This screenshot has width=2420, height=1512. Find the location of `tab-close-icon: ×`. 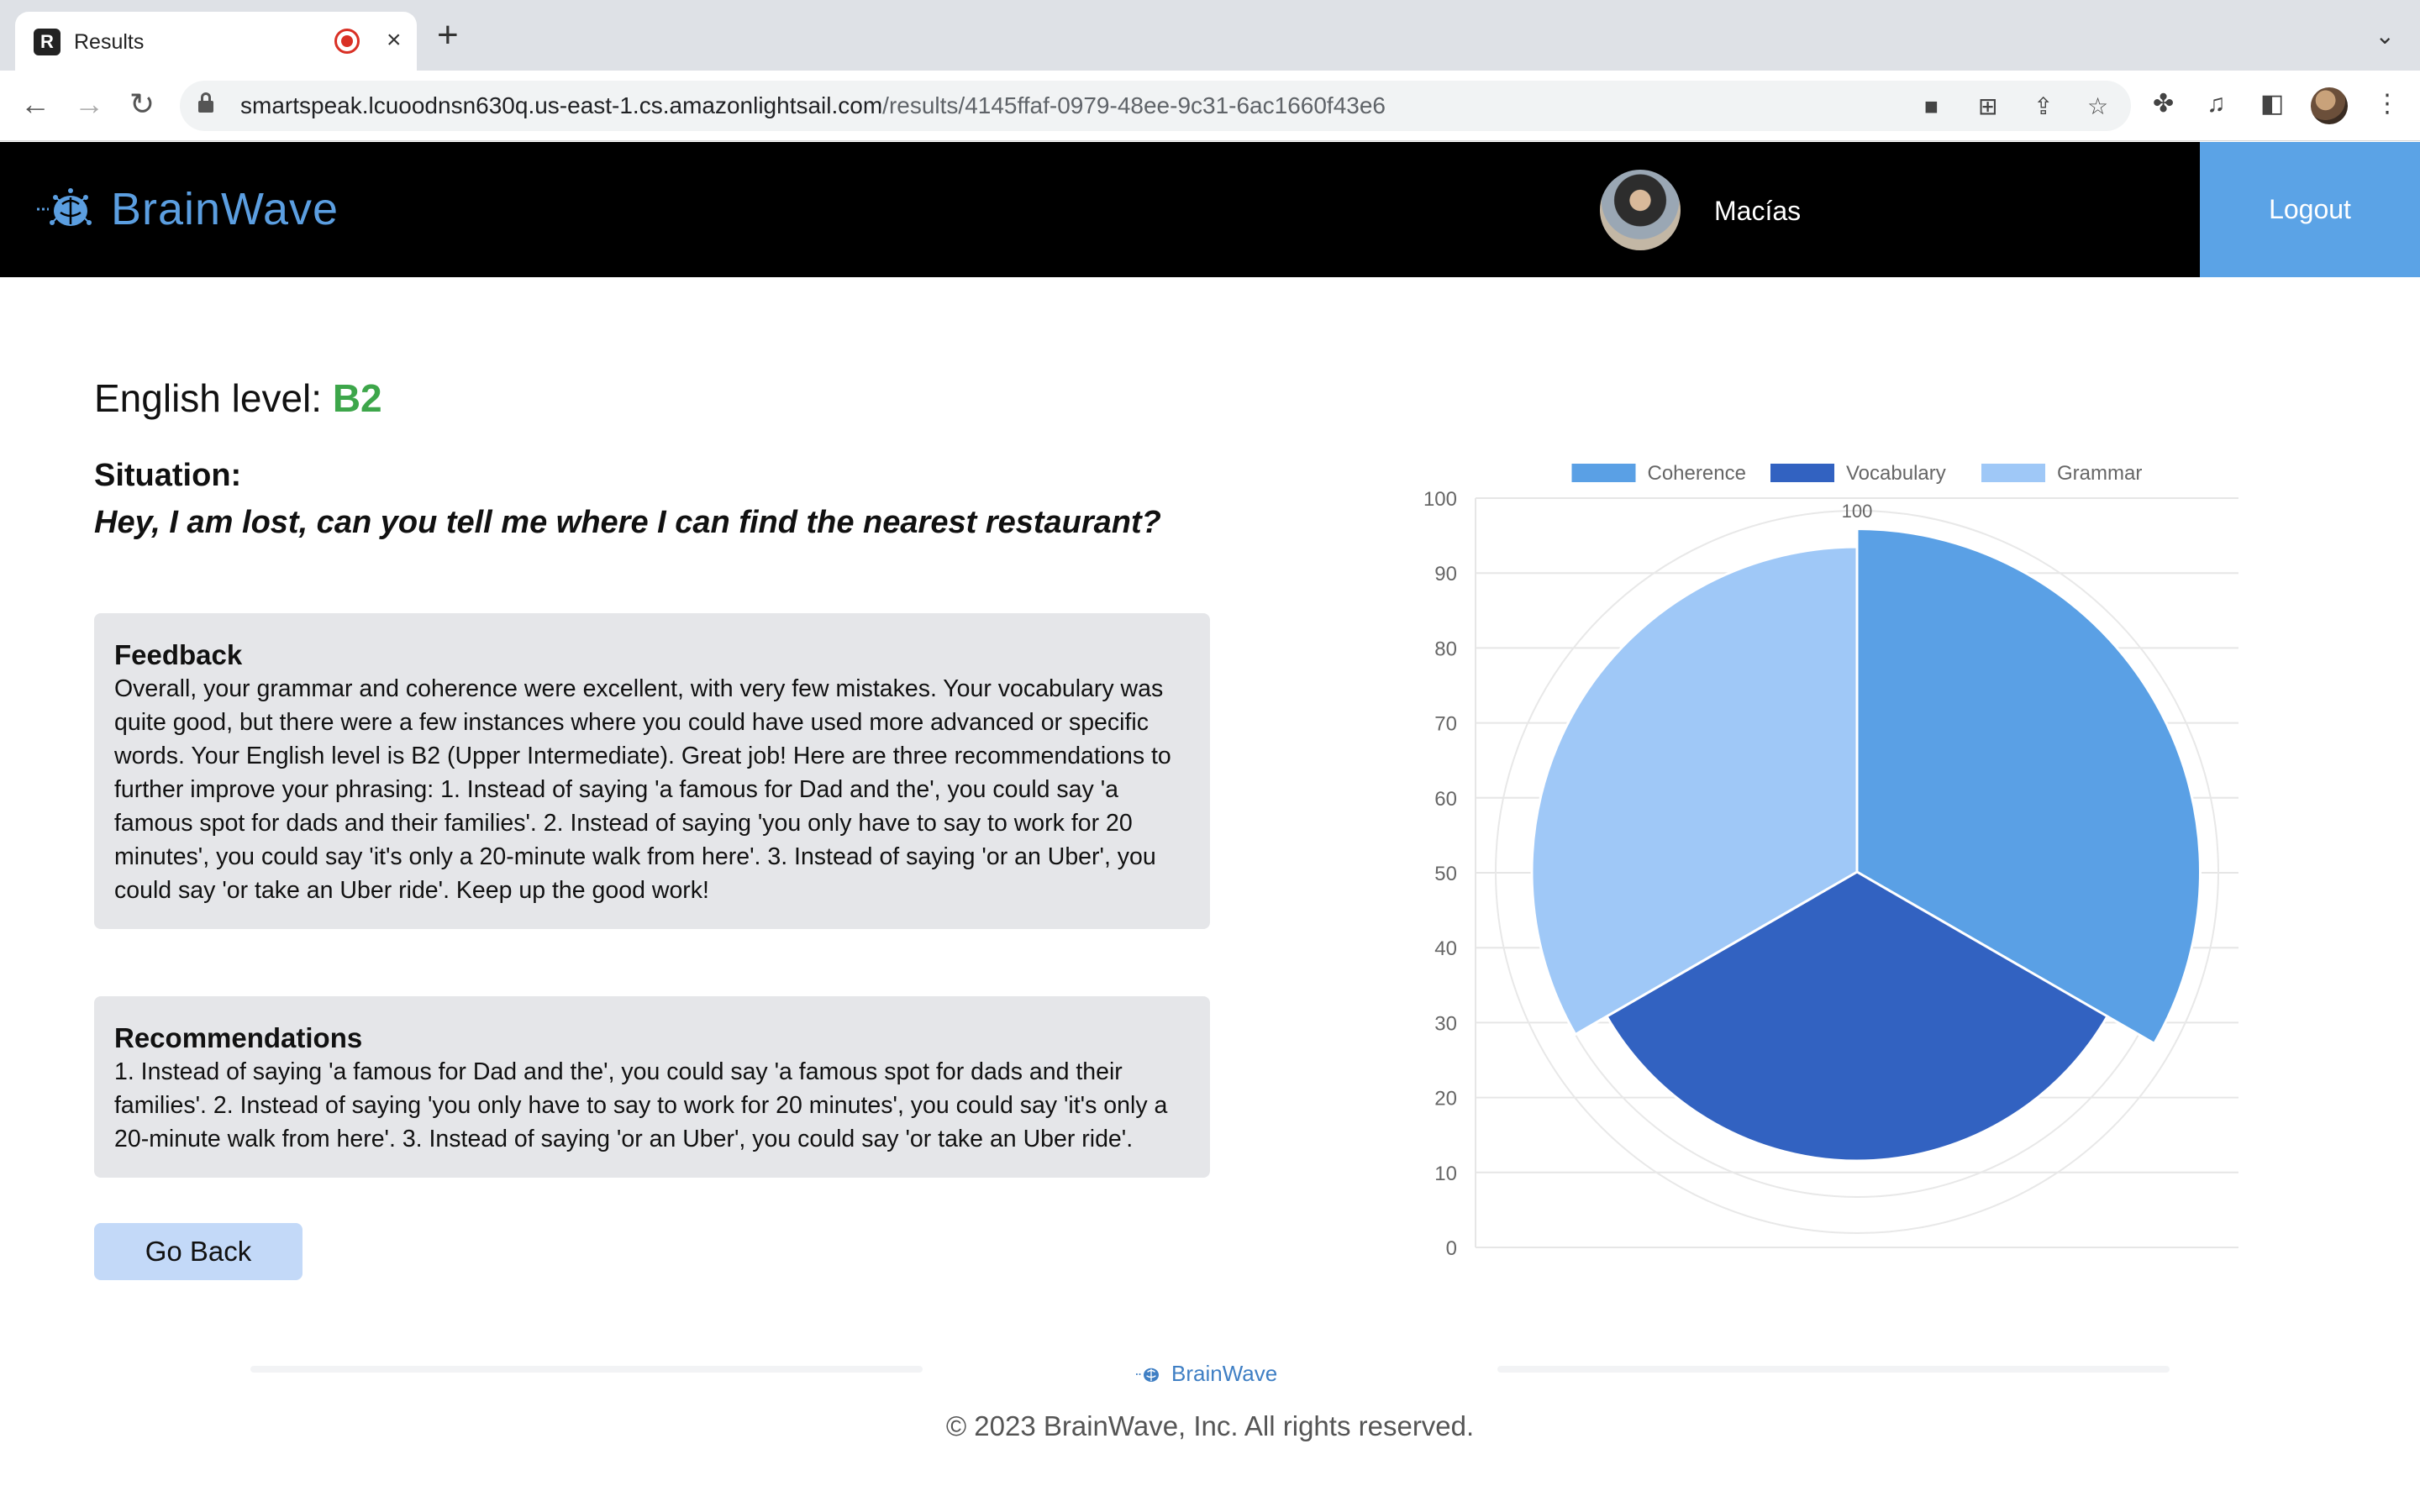

tab-close-icon: × is located at coordinates (394, 40).